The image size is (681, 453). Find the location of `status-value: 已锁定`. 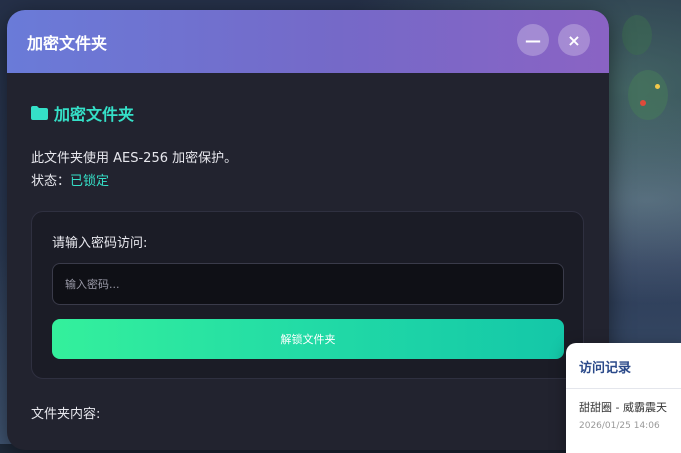

status-value: 已锁定 is located at coordinates (90, 181).